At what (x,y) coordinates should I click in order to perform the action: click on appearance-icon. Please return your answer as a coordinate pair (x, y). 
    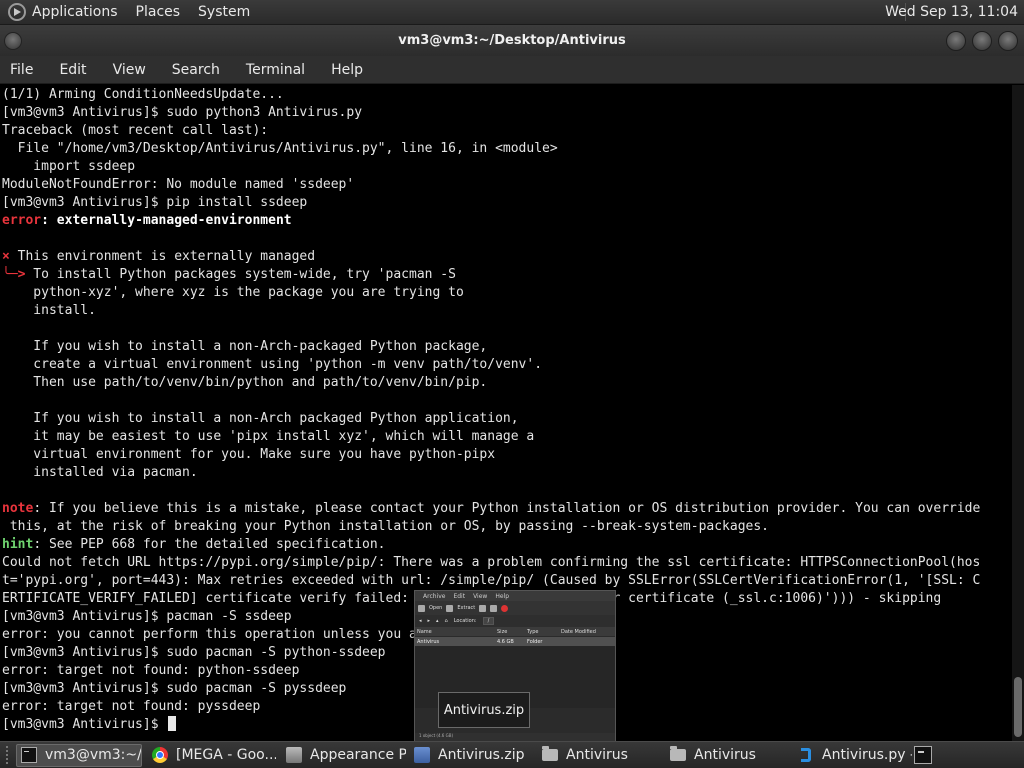
    Looking at the image, I should click on (294, 755).